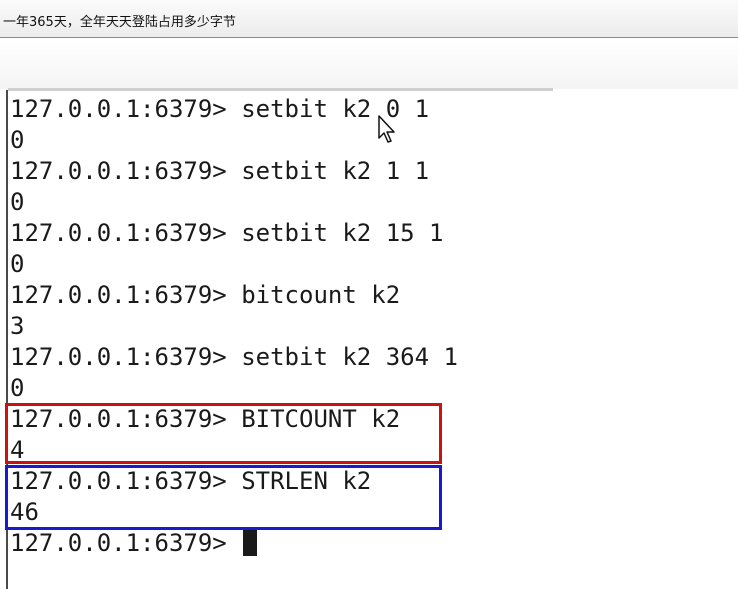  What do you see at coordinates (369, 64) in the screenshot?
I see `toolbar-area` at bounding box center [369, 64].